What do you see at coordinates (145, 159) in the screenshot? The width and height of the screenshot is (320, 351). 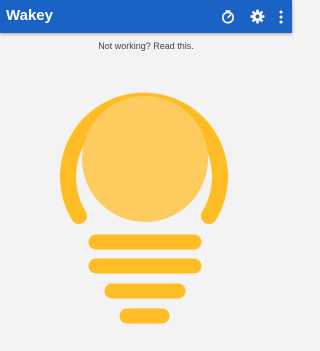 I see `bulb-glow` at bounding box center [145, 159].